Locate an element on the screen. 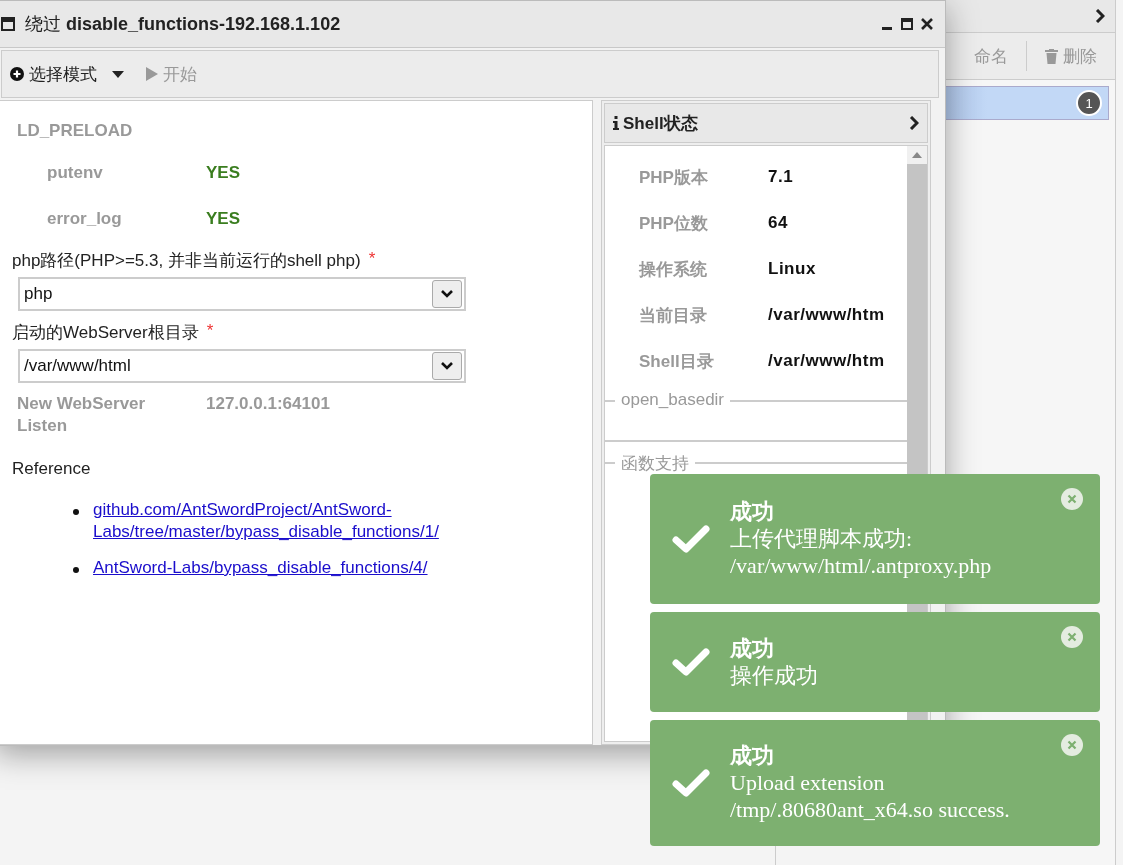  reference-link: github.com/AntSwordProject/AntSword-Labs/tree/master/bypass_disable_functions/1/ is located at coordinates (283, 521).